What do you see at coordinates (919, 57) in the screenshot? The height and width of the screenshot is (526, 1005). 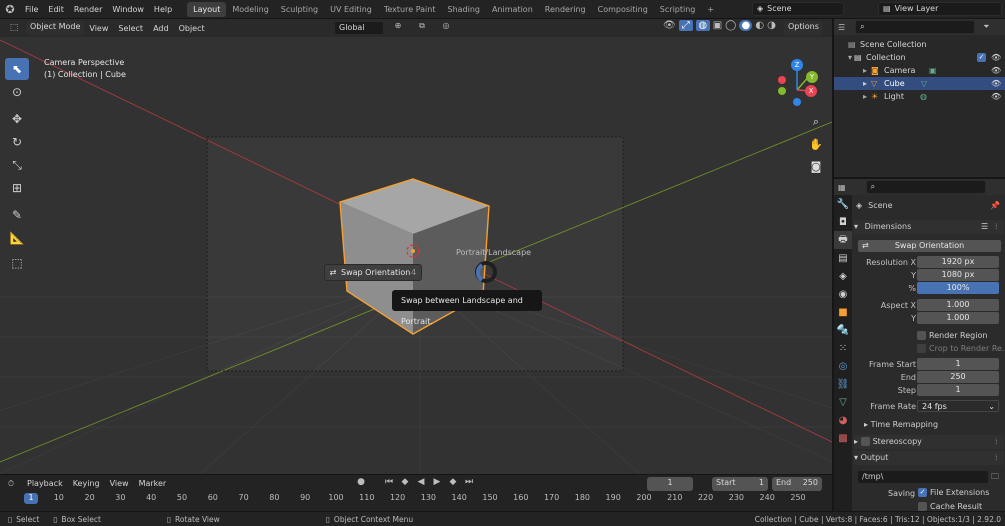 I see `outliner-collection: ▾ ▤ Collection ✓ 👁` at bounding box center [919, 57].